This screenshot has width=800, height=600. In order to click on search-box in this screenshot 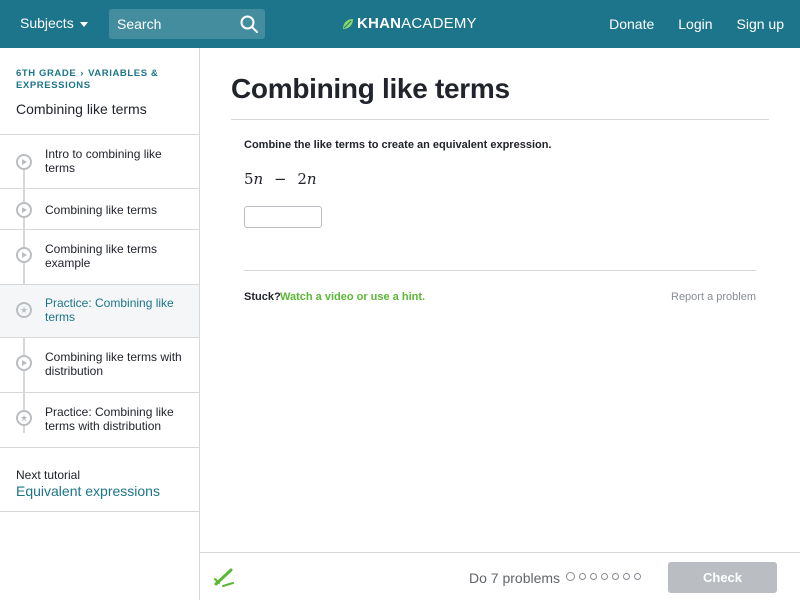, I will do `click(187, 24)`.